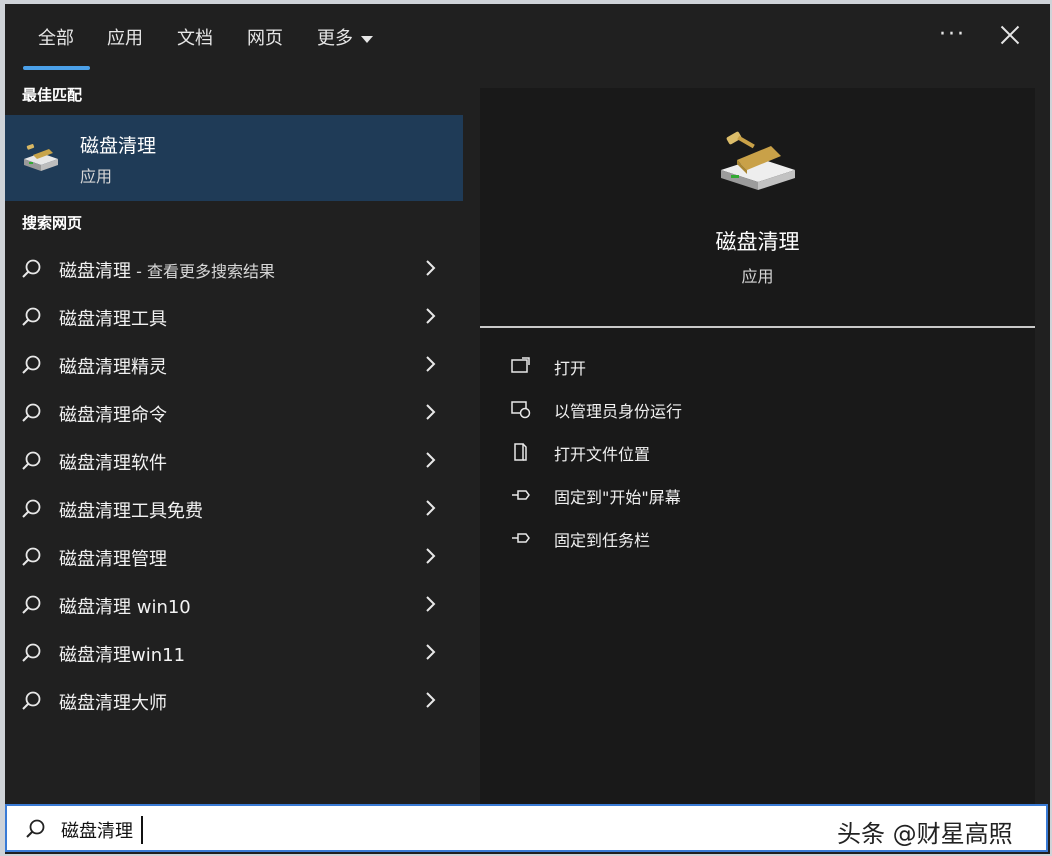  I want to click on open-icon, so click(520, 365).